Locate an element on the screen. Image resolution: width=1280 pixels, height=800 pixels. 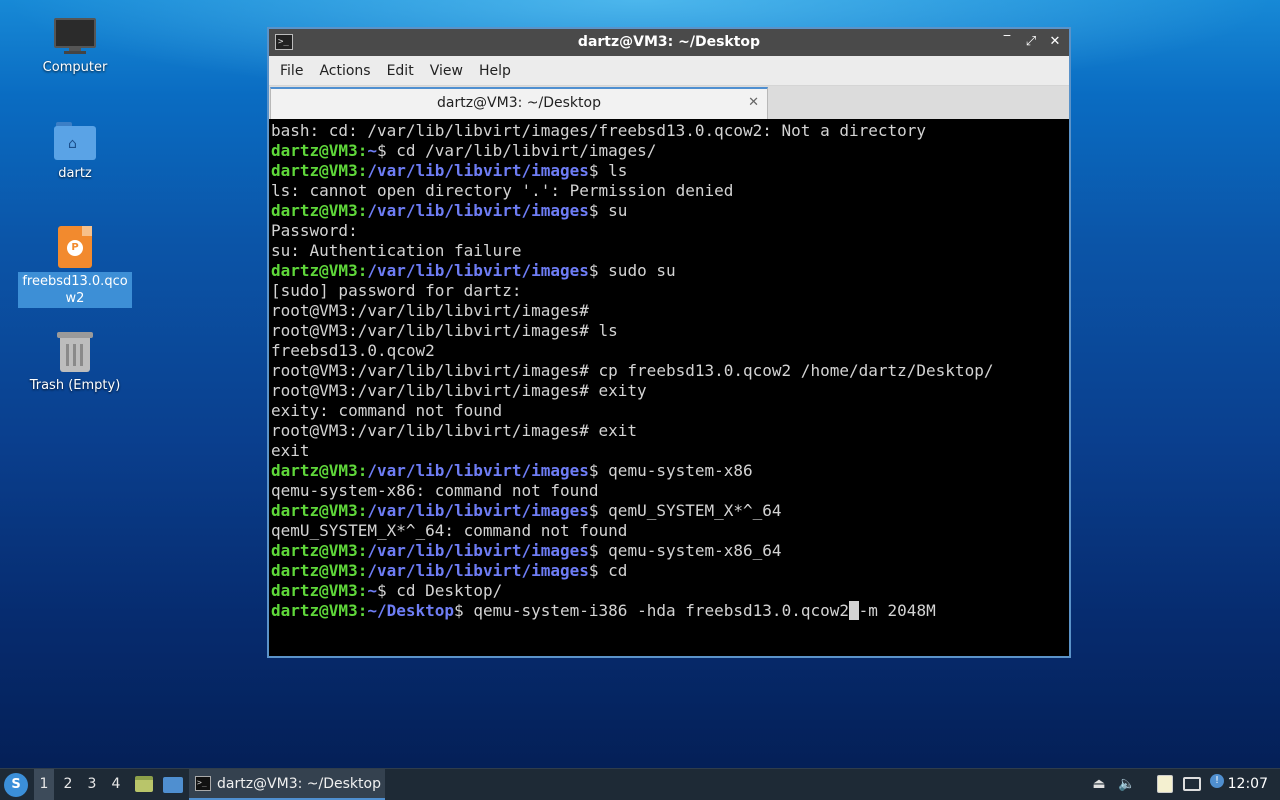
command-text: su is located at coordinates (618, 210).